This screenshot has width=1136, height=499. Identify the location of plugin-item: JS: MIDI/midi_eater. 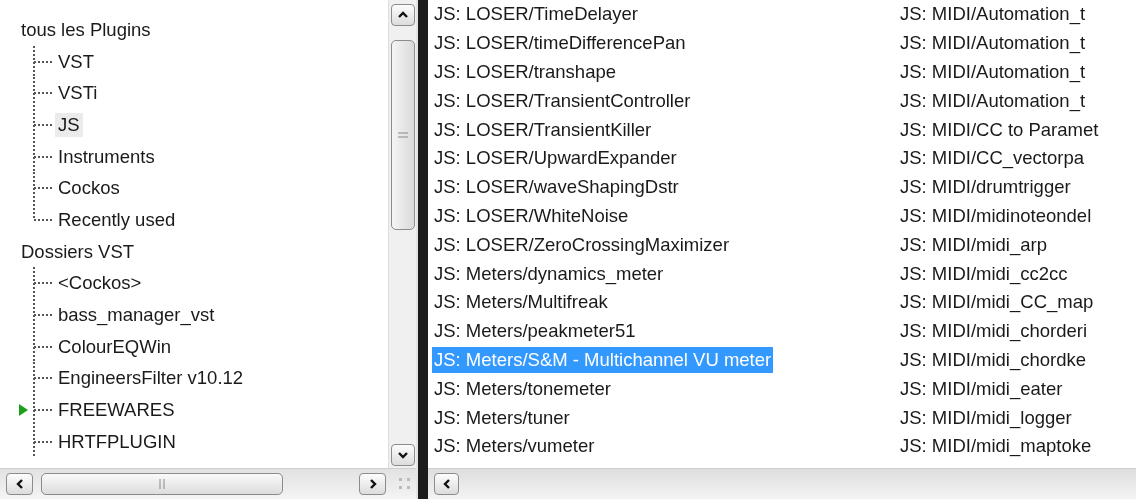
(981, 388).